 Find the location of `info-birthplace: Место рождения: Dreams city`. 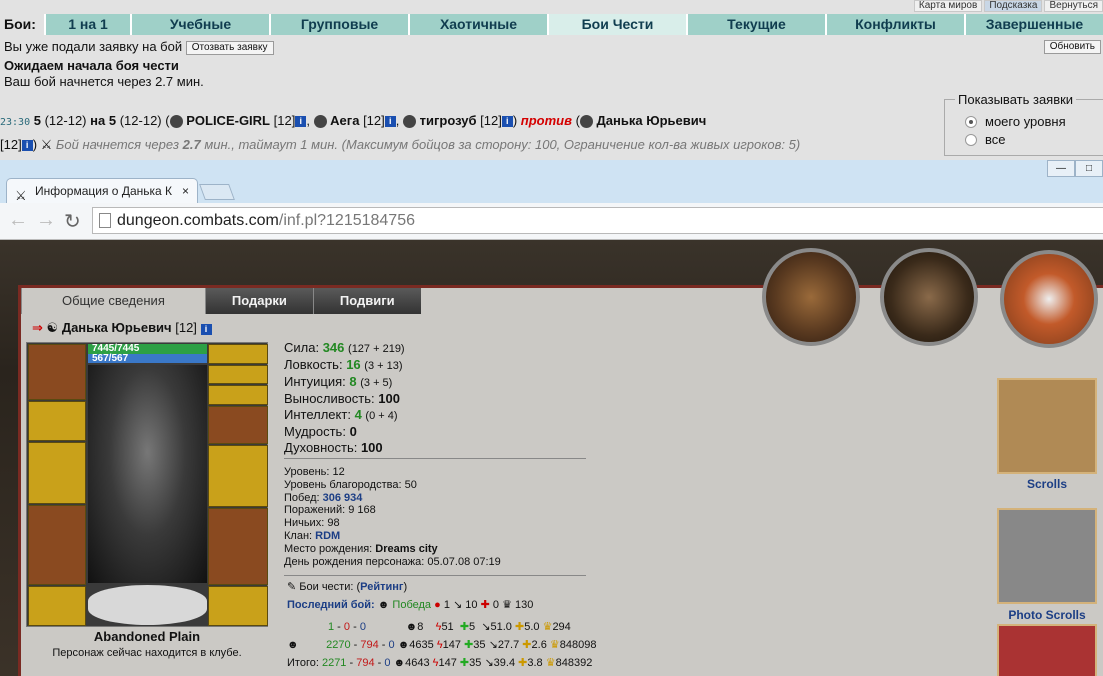

info-birthplace: Место рождения: Dreams city is located at coordinates (361, 548).